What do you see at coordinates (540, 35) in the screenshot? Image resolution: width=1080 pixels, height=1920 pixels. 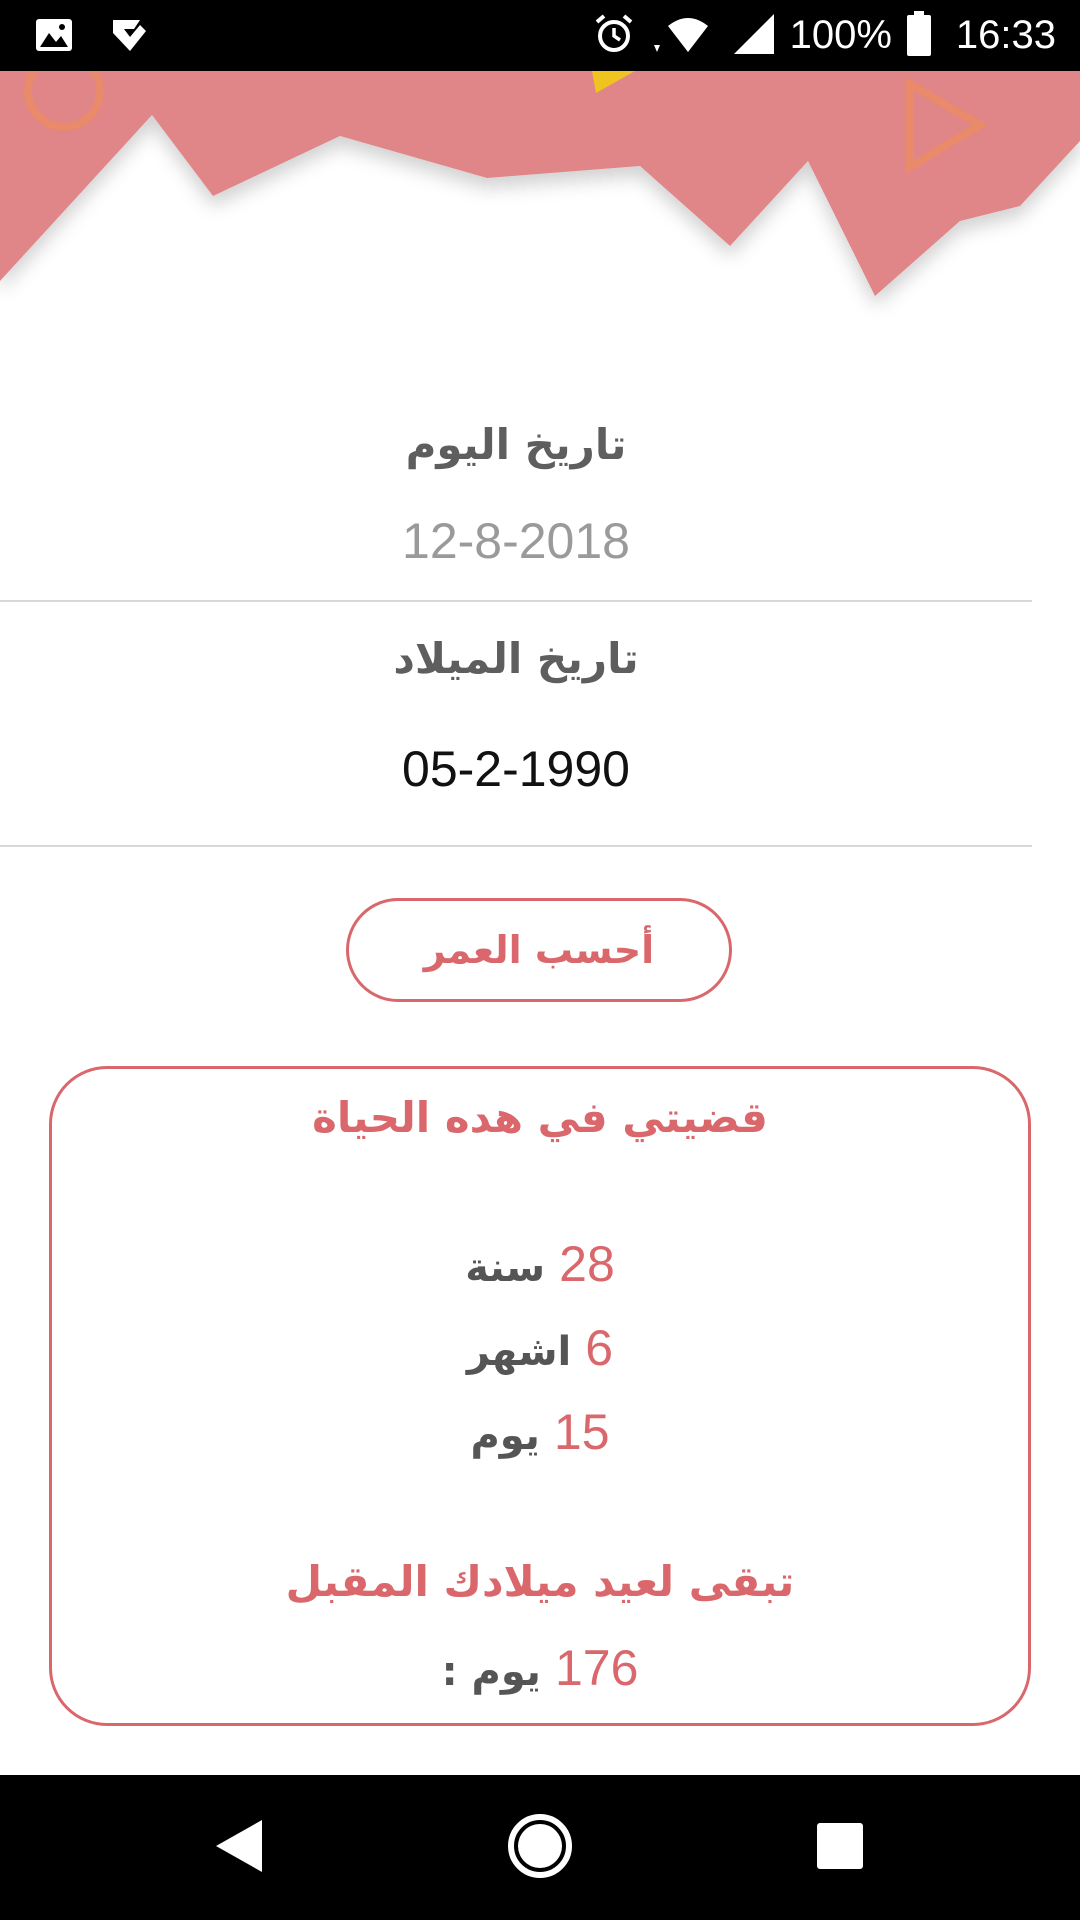 I see `status-bar: 100% 16:33` at bounding box center [540, 35].